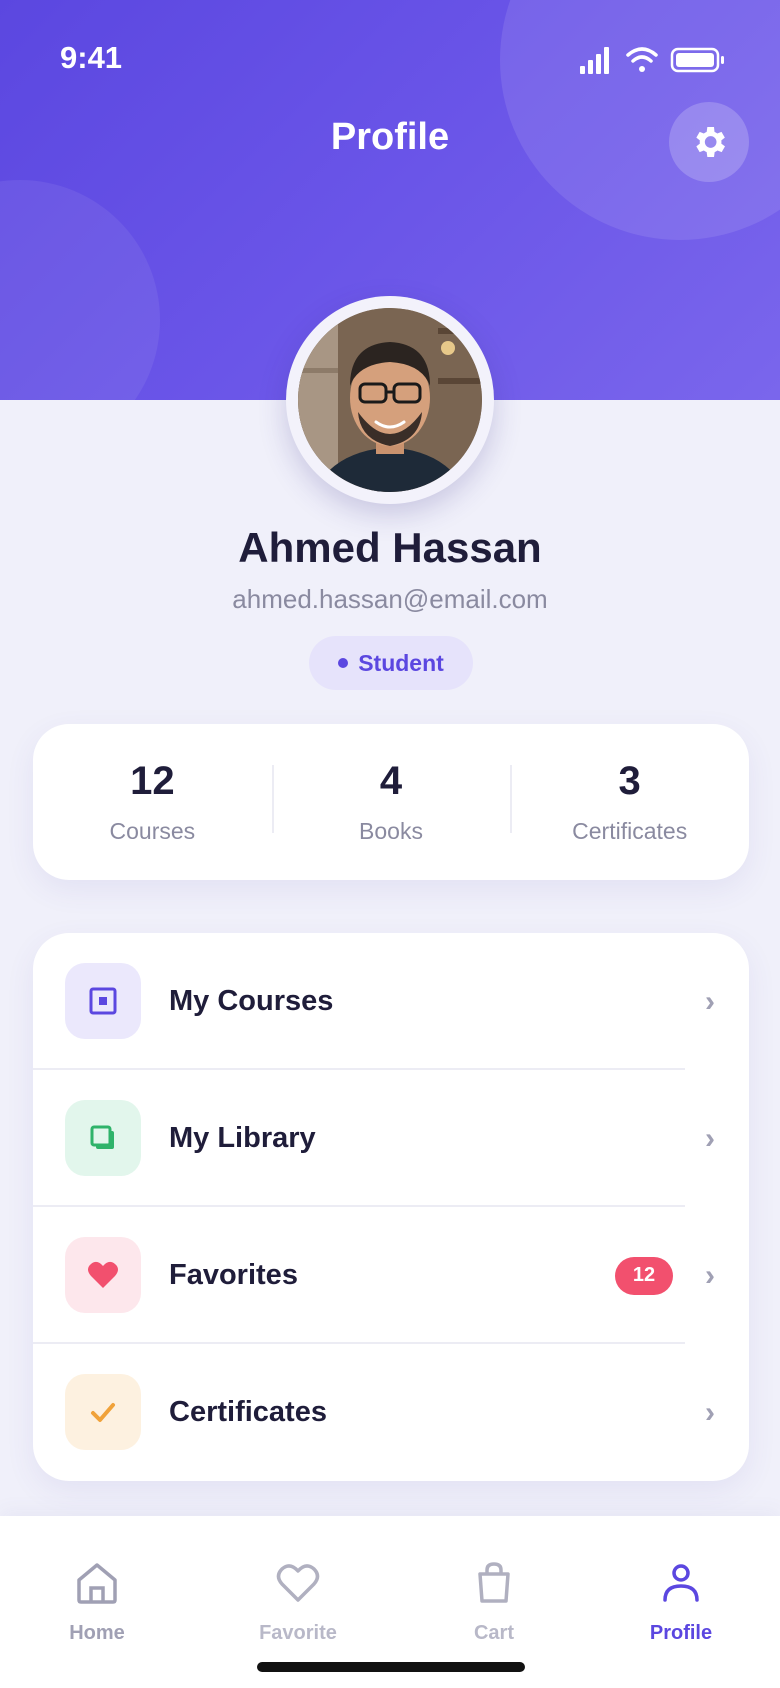  I want to click on tab-profile: Profile, so click(681, 1602).